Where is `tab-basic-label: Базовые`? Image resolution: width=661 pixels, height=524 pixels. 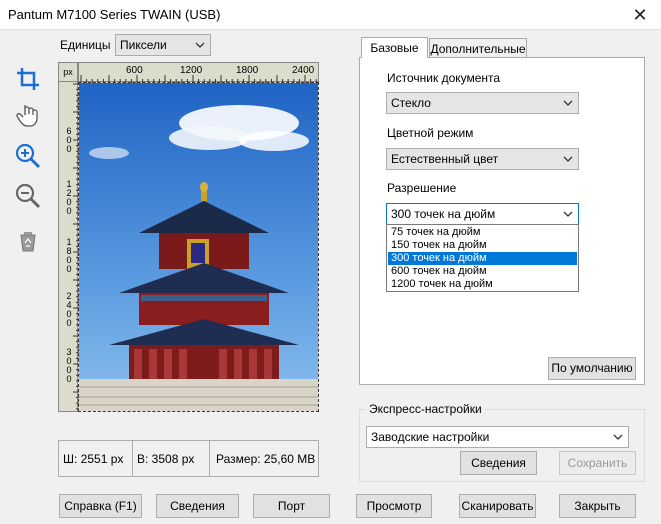 tab-basic-label: Базовые is located at coordinates (394, 48).